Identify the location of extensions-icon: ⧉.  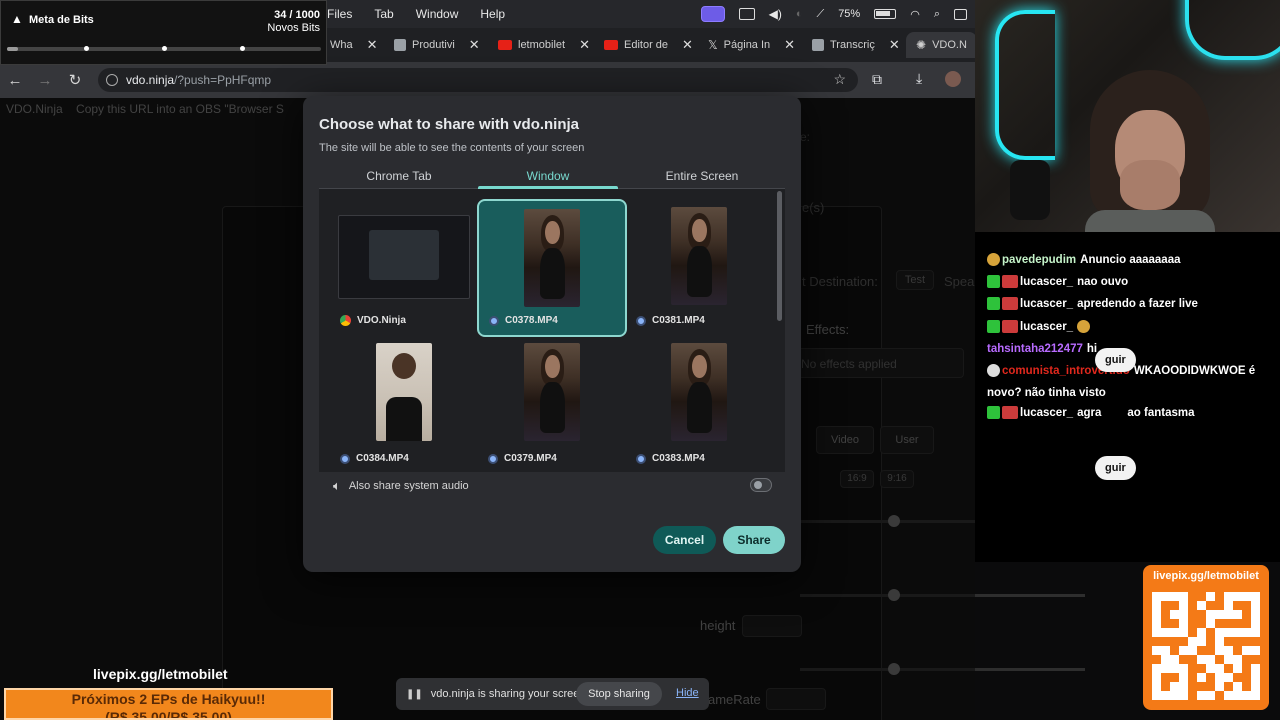
(877, 79).